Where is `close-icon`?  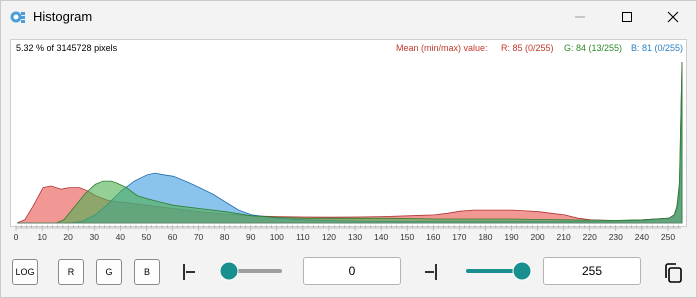 close-icon is located at coordinates (673, 17).